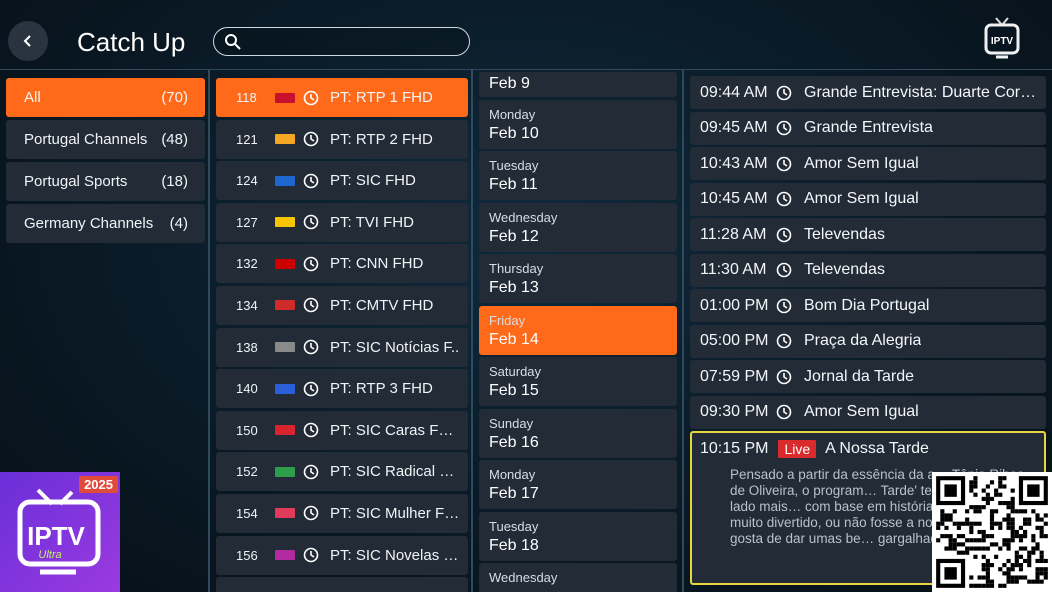 Image resolution: width=1052 pixels, height=592 pixels. Describe the element at coordinates (342, 584) in the screenshot. I see `channel-item` at that location.